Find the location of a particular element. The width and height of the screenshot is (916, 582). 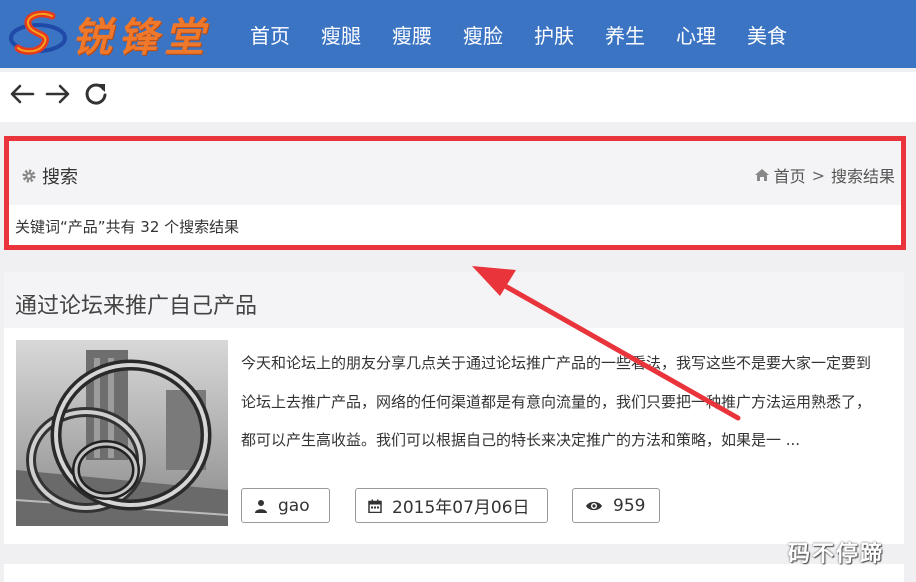

watermark: 码不停蹄 is located at coordinates (836, 554).